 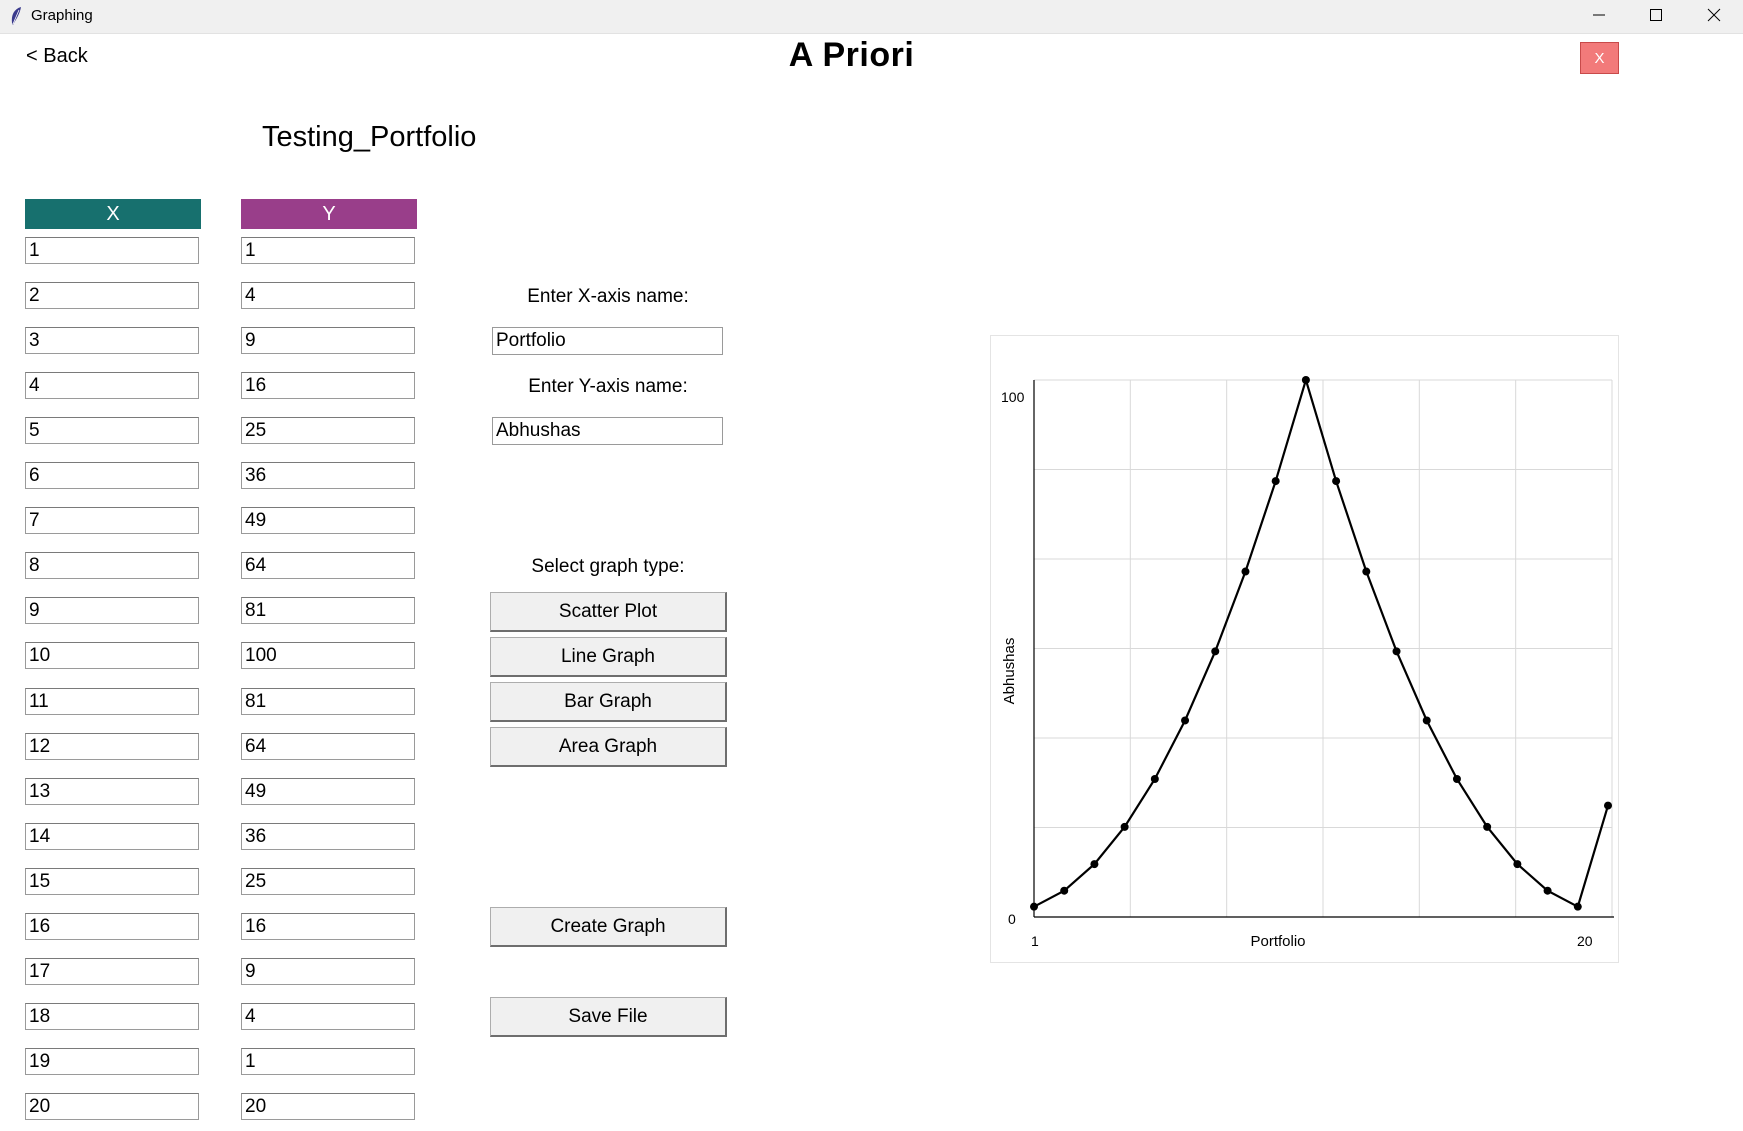 I want to click on save-file-button: Save File, so click(x=608, y=1017).